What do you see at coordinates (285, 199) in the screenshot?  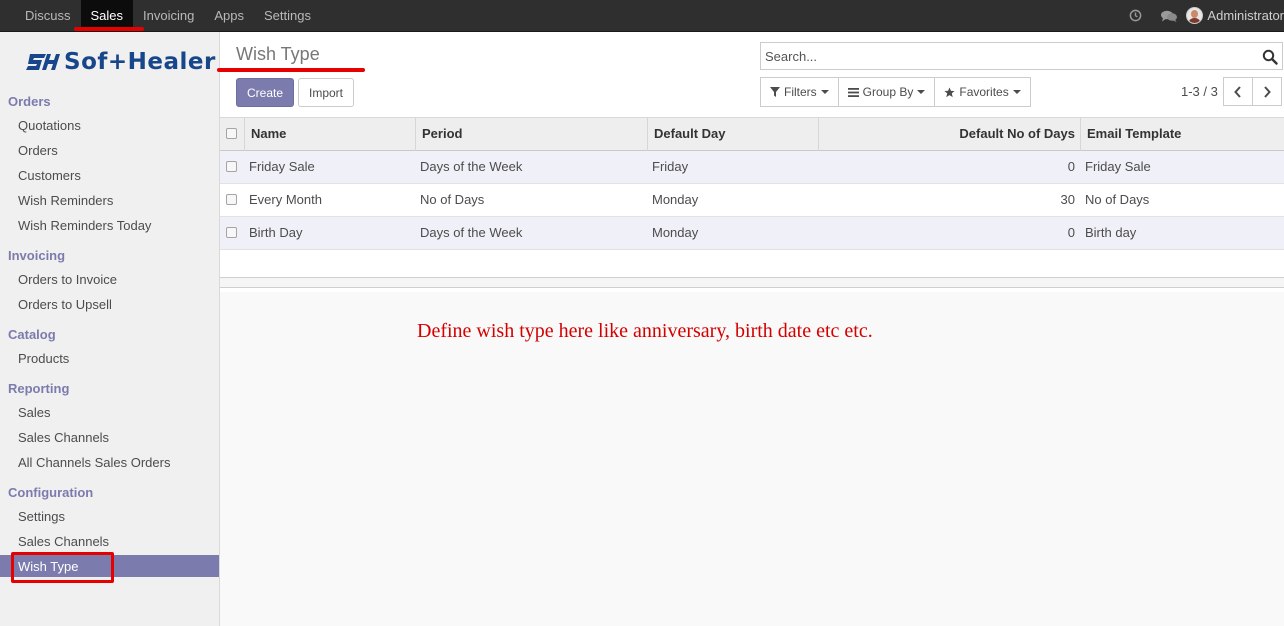 I see `cell-name: Every Month` at bounding box center [285, 199].